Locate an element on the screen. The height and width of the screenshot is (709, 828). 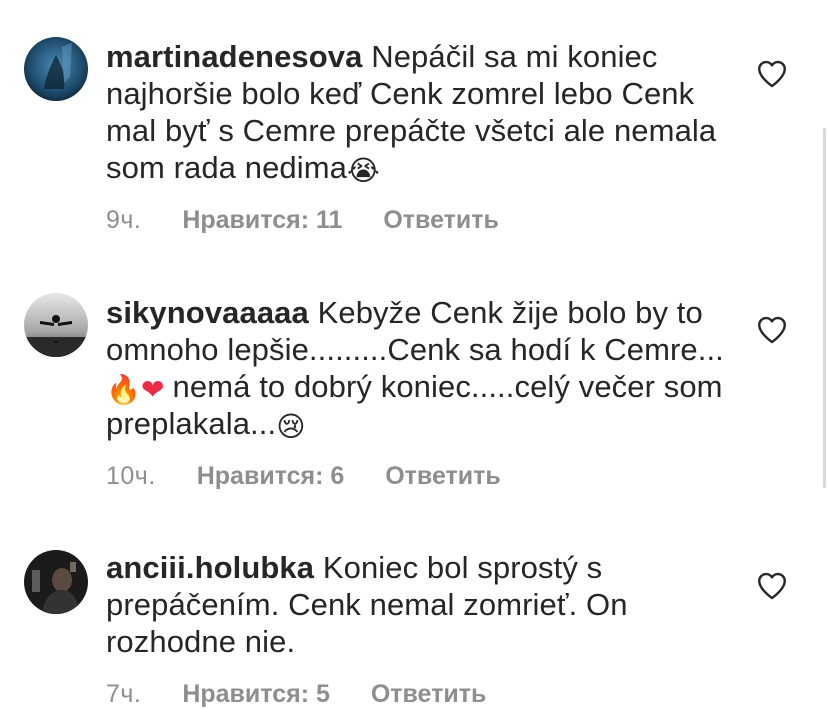
crying-face-icon: 😢 is located at coordinates (291, 426).